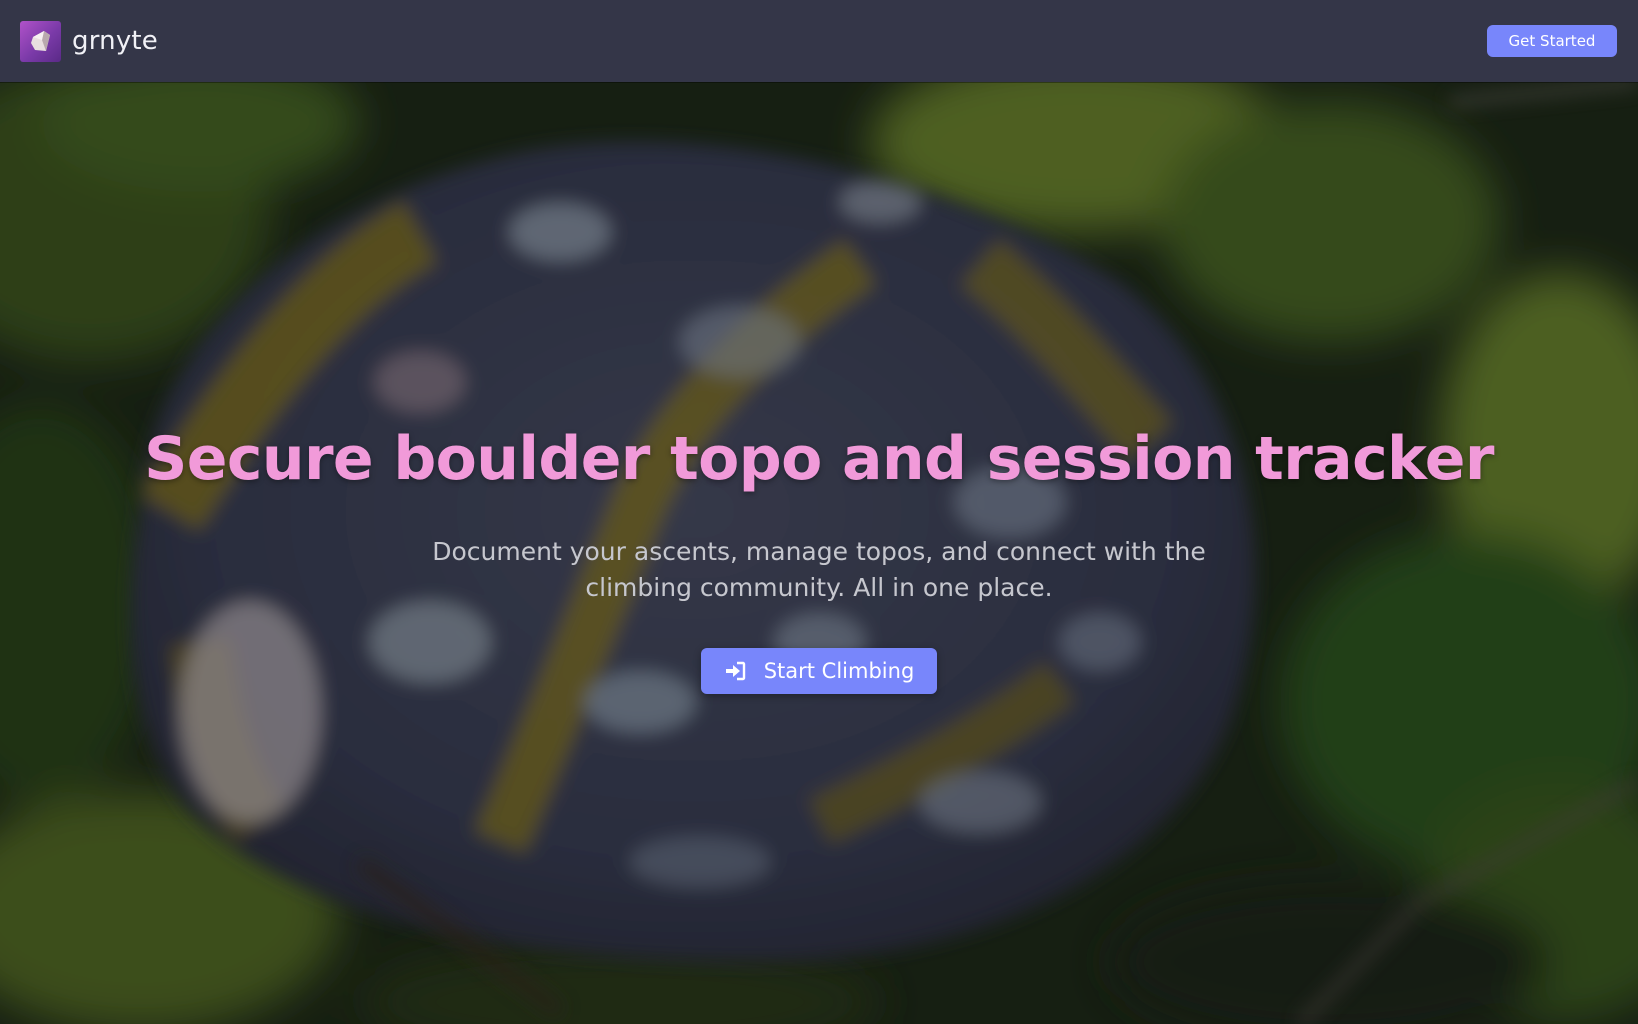 This screenshot has height=1024, width=1638. What do you see at coordinates (1552, 41) in the screenshot?
I see `get-started-button: Get Started` at bounding box center [1552, 41].